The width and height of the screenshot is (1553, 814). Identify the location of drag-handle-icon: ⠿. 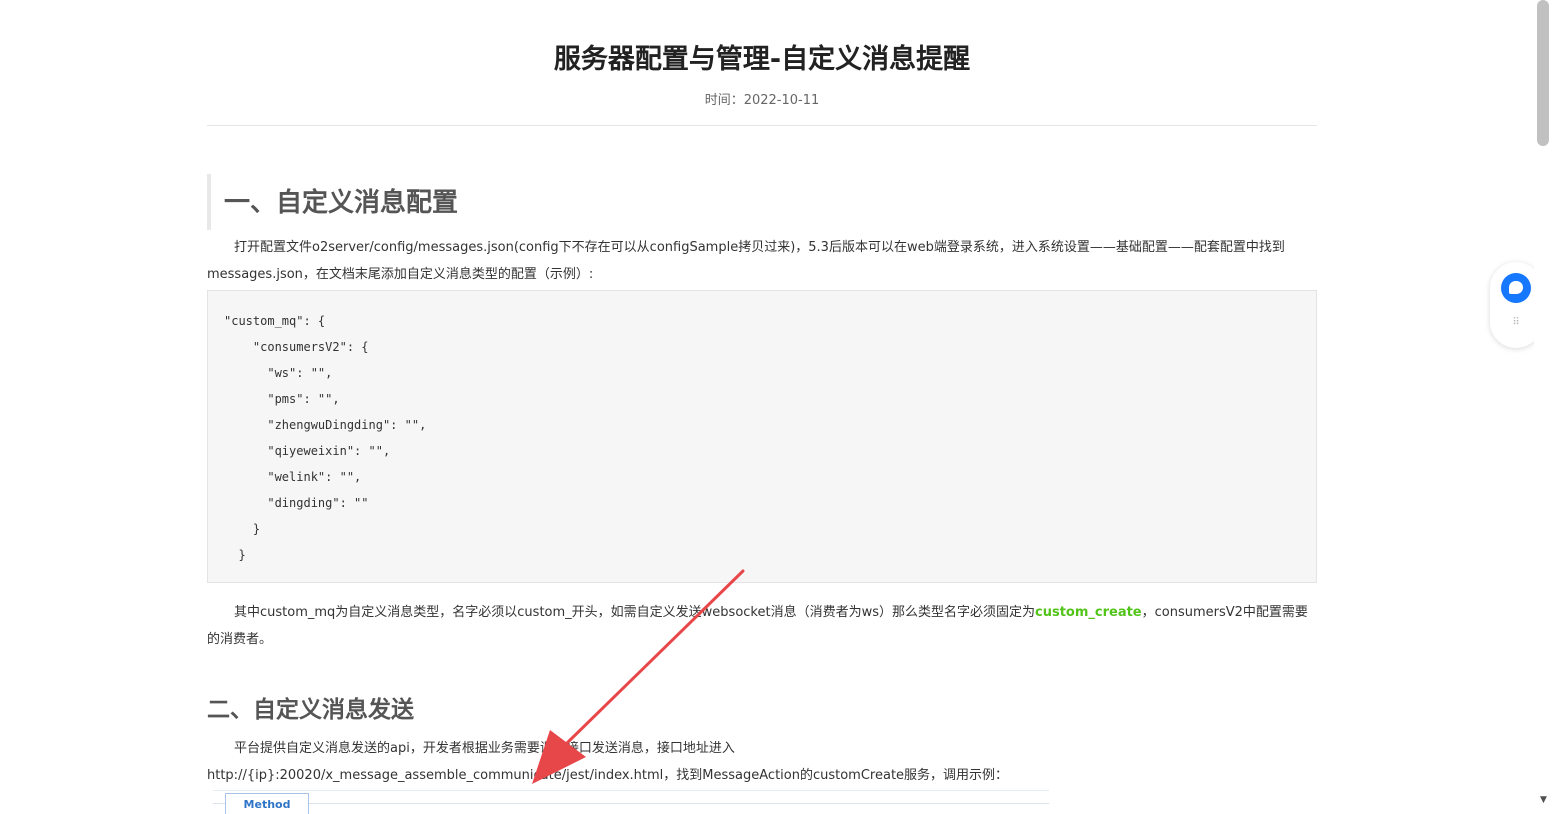
(1516, 323).